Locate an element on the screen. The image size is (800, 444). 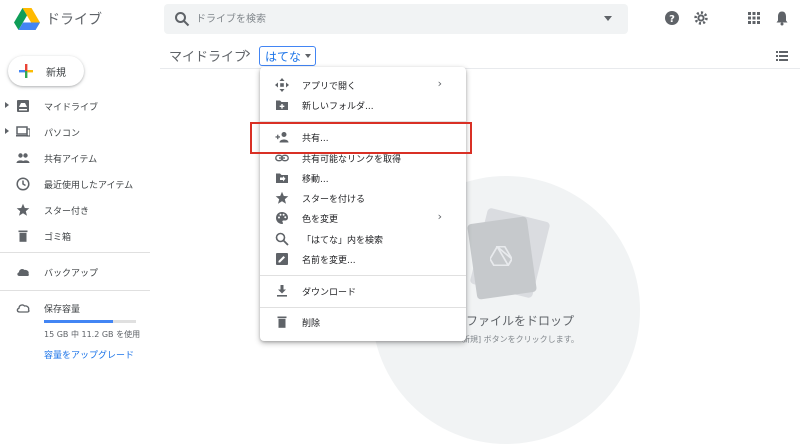
chevron-down-icon is located at coordinates (308, 56).